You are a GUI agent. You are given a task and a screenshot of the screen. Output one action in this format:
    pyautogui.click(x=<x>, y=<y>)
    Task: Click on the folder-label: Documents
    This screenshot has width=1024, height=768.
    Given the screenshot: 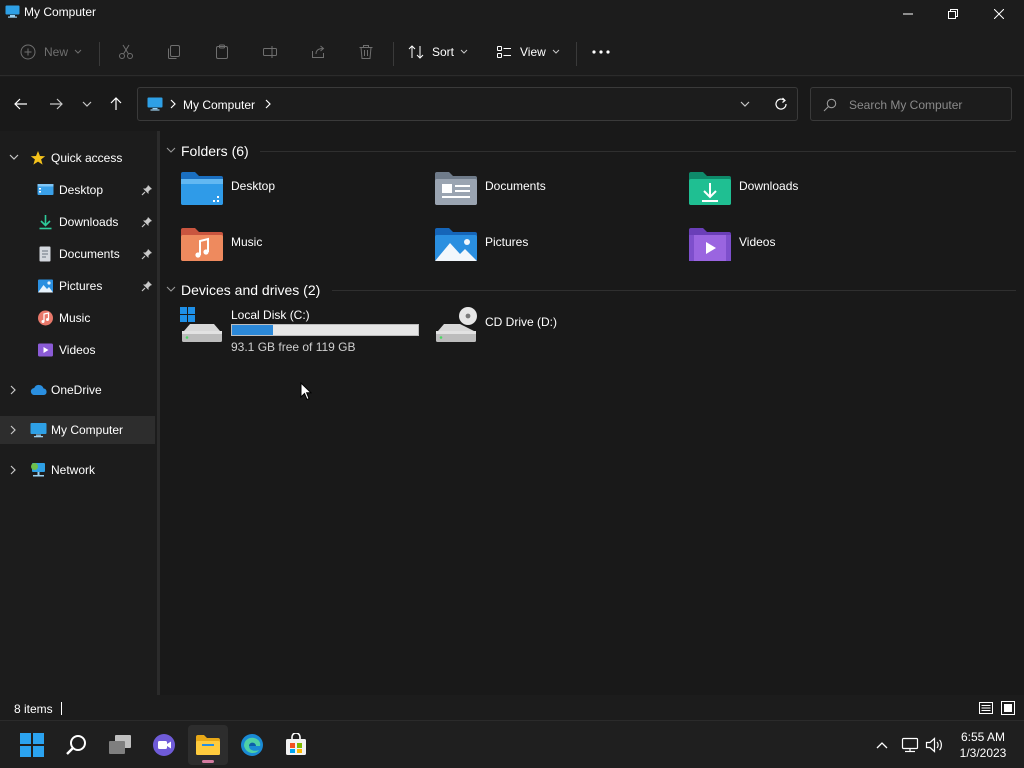 What is the action you would take?
    pyautogui.click(x=515, y=186)
    